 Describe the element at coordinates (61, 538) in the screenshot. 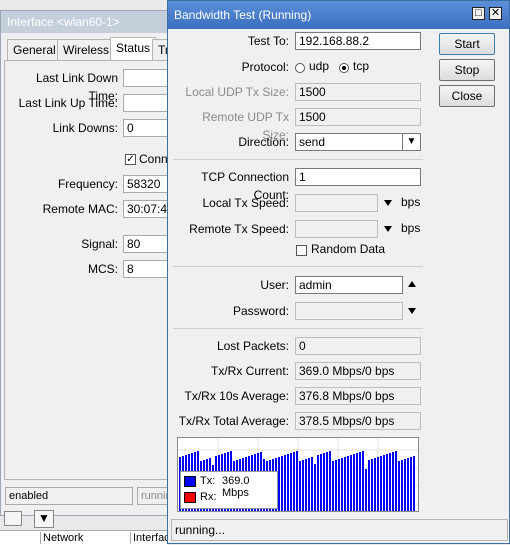

I see `column-network: Network` at that location.